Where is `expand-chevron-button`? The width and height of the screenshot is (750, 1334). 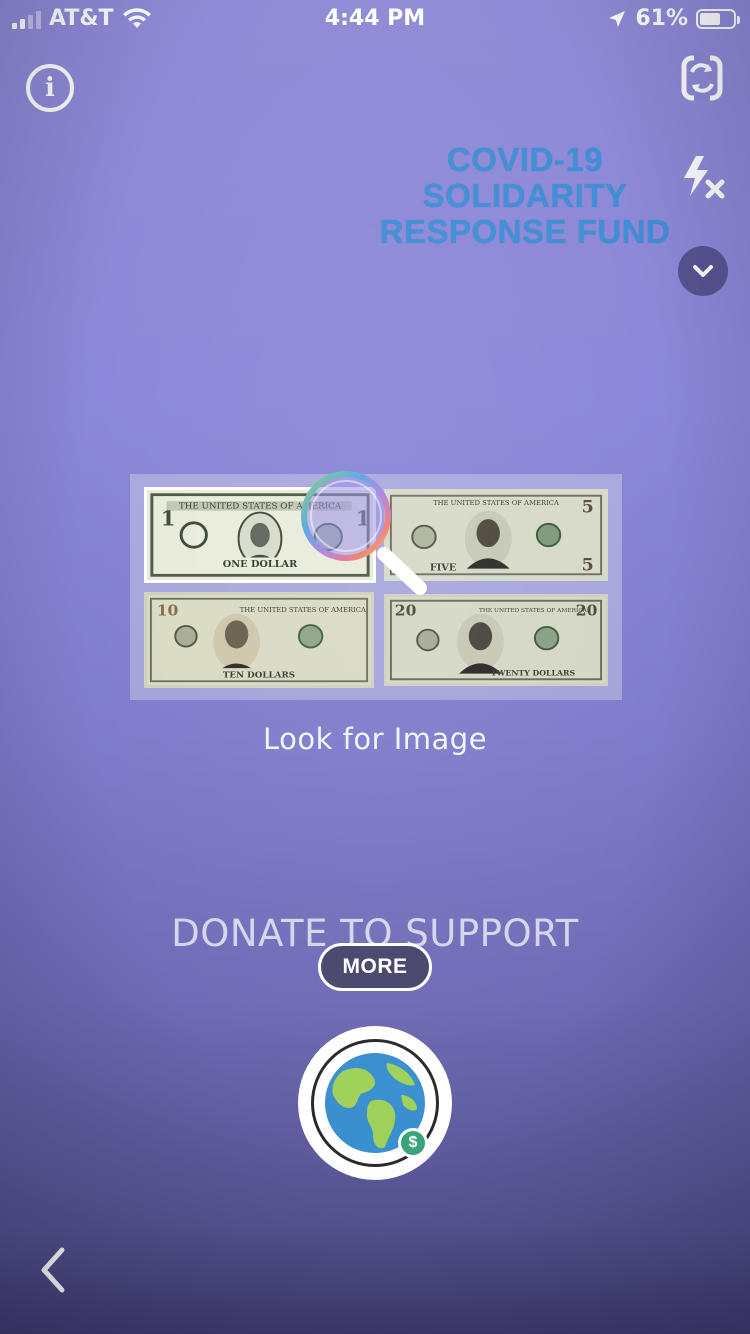
expand-chevron-button is located at coordinates (703, 271).